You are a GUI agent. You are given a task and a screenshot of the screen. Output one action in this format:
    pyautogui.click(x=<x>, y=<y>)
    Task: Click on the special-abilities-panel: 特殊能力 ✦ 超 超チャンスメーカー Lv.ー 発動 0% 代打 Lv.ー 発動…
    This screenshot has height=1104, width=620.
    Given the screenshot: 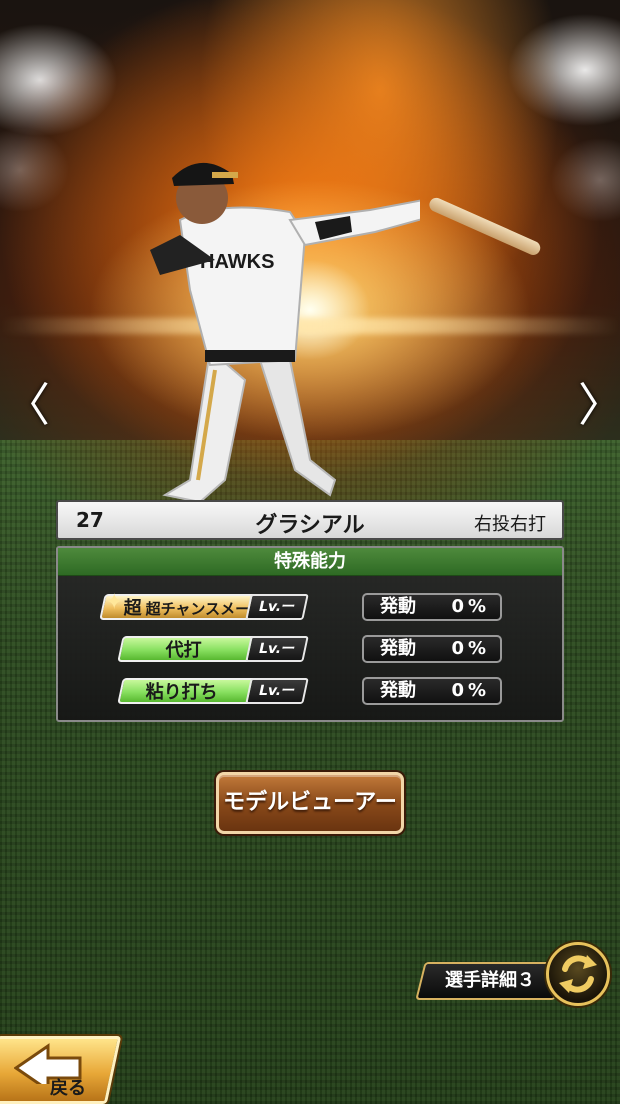 What is the action you would take?
    pyautogui.click(x=310, y=634)
    